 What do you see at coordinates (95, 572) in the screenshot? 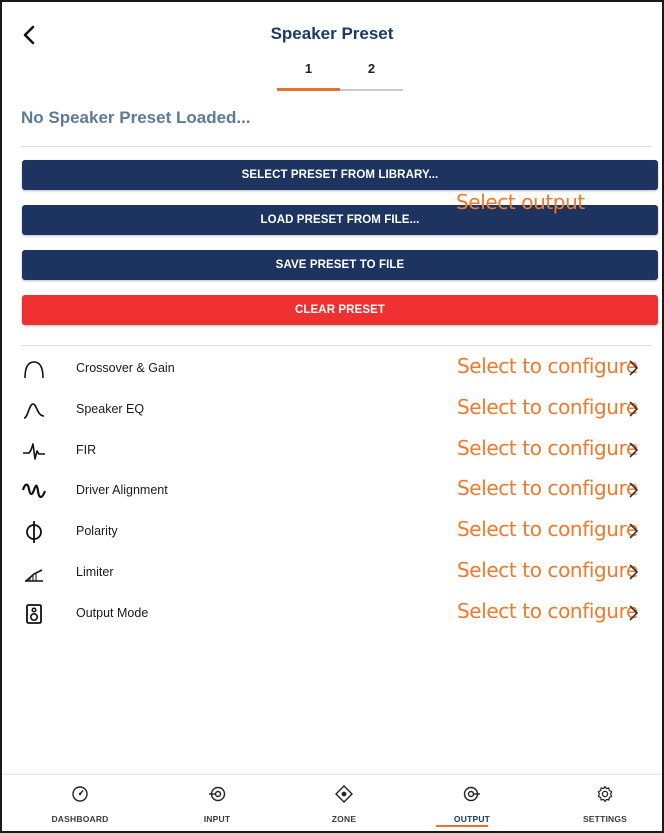
I see `config-label: Limiter` at bounding box center [95, 572].